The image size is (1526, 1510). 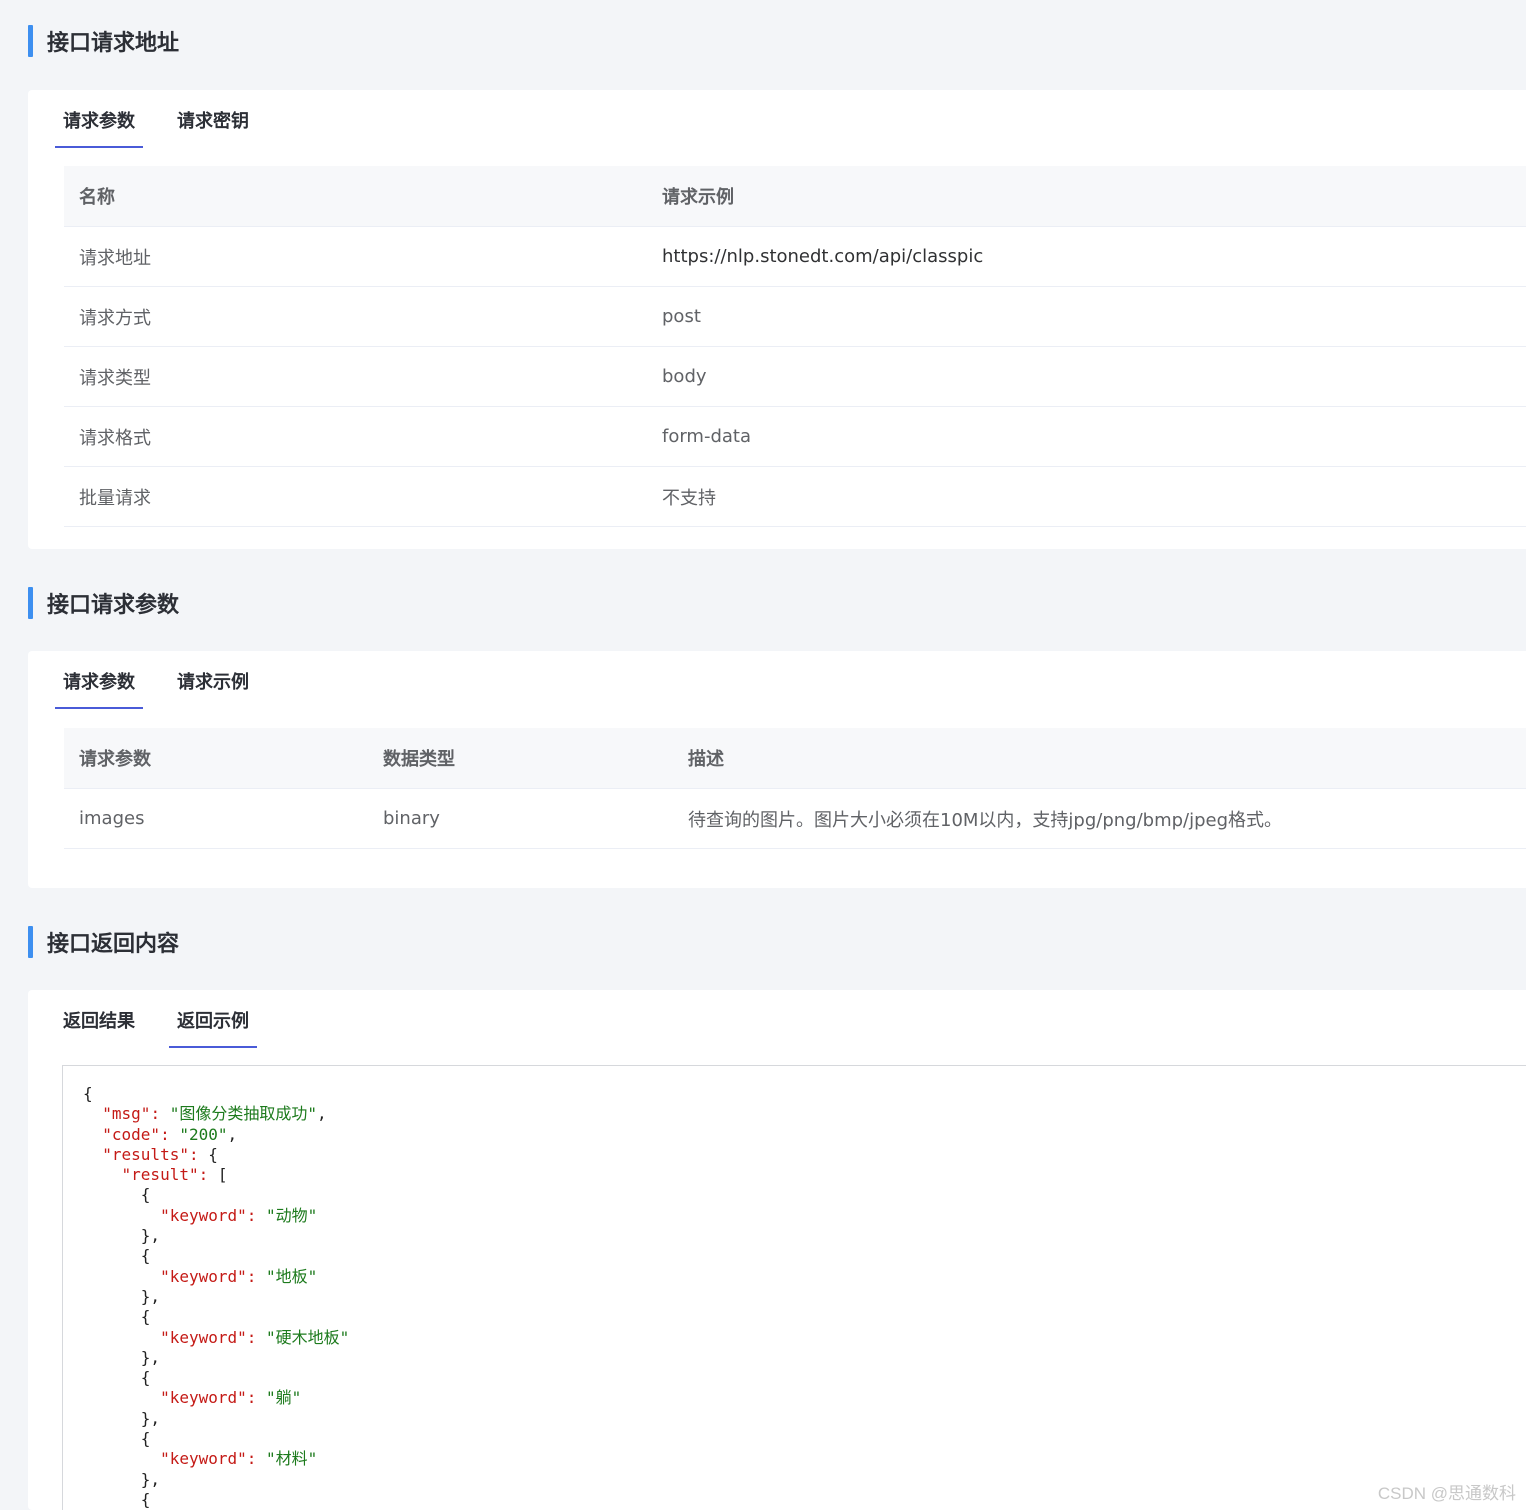 I want to click on tab-bar: 返回结果 返回示例, so click(x=169, y=1028).